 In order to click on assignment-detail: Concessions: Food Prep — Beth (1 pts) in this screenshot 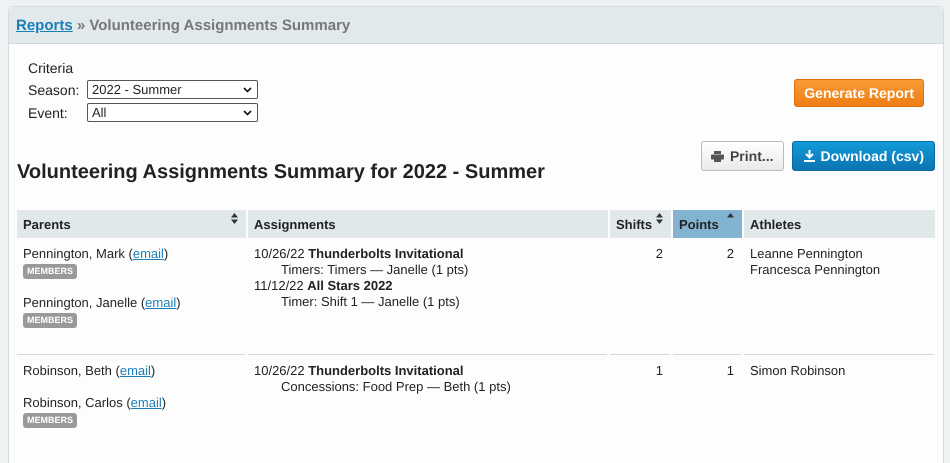, I will do `click(396, 387)`.